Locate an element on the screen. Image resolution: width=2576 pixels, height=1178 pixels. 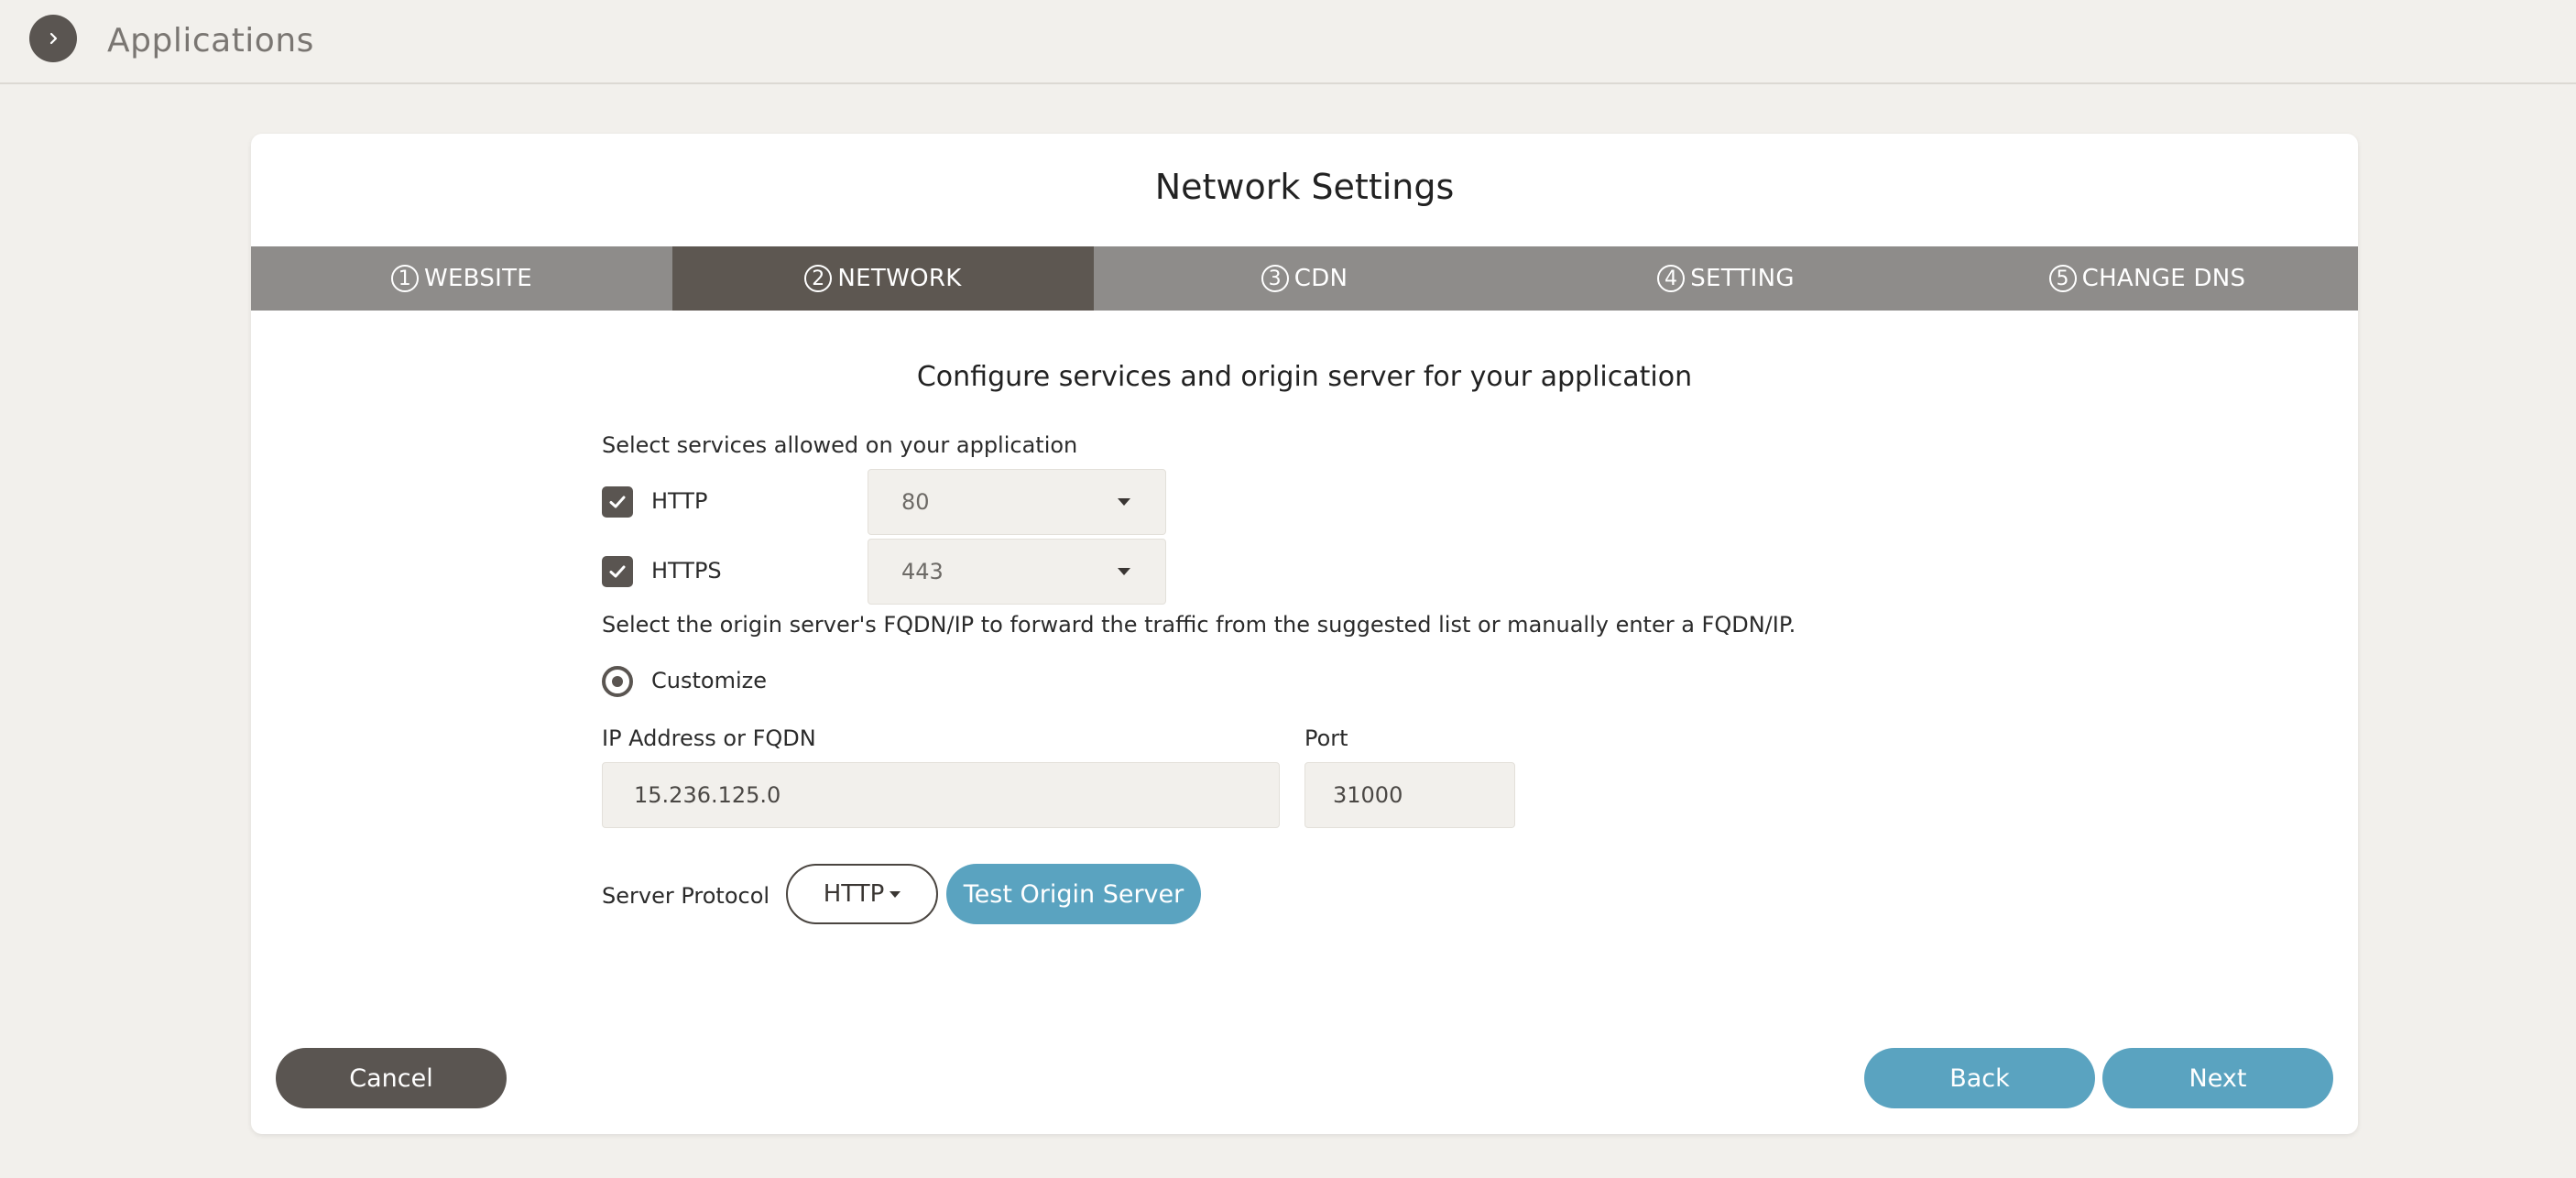
https-port-select: 443 is located at coordinates (1017, 572).